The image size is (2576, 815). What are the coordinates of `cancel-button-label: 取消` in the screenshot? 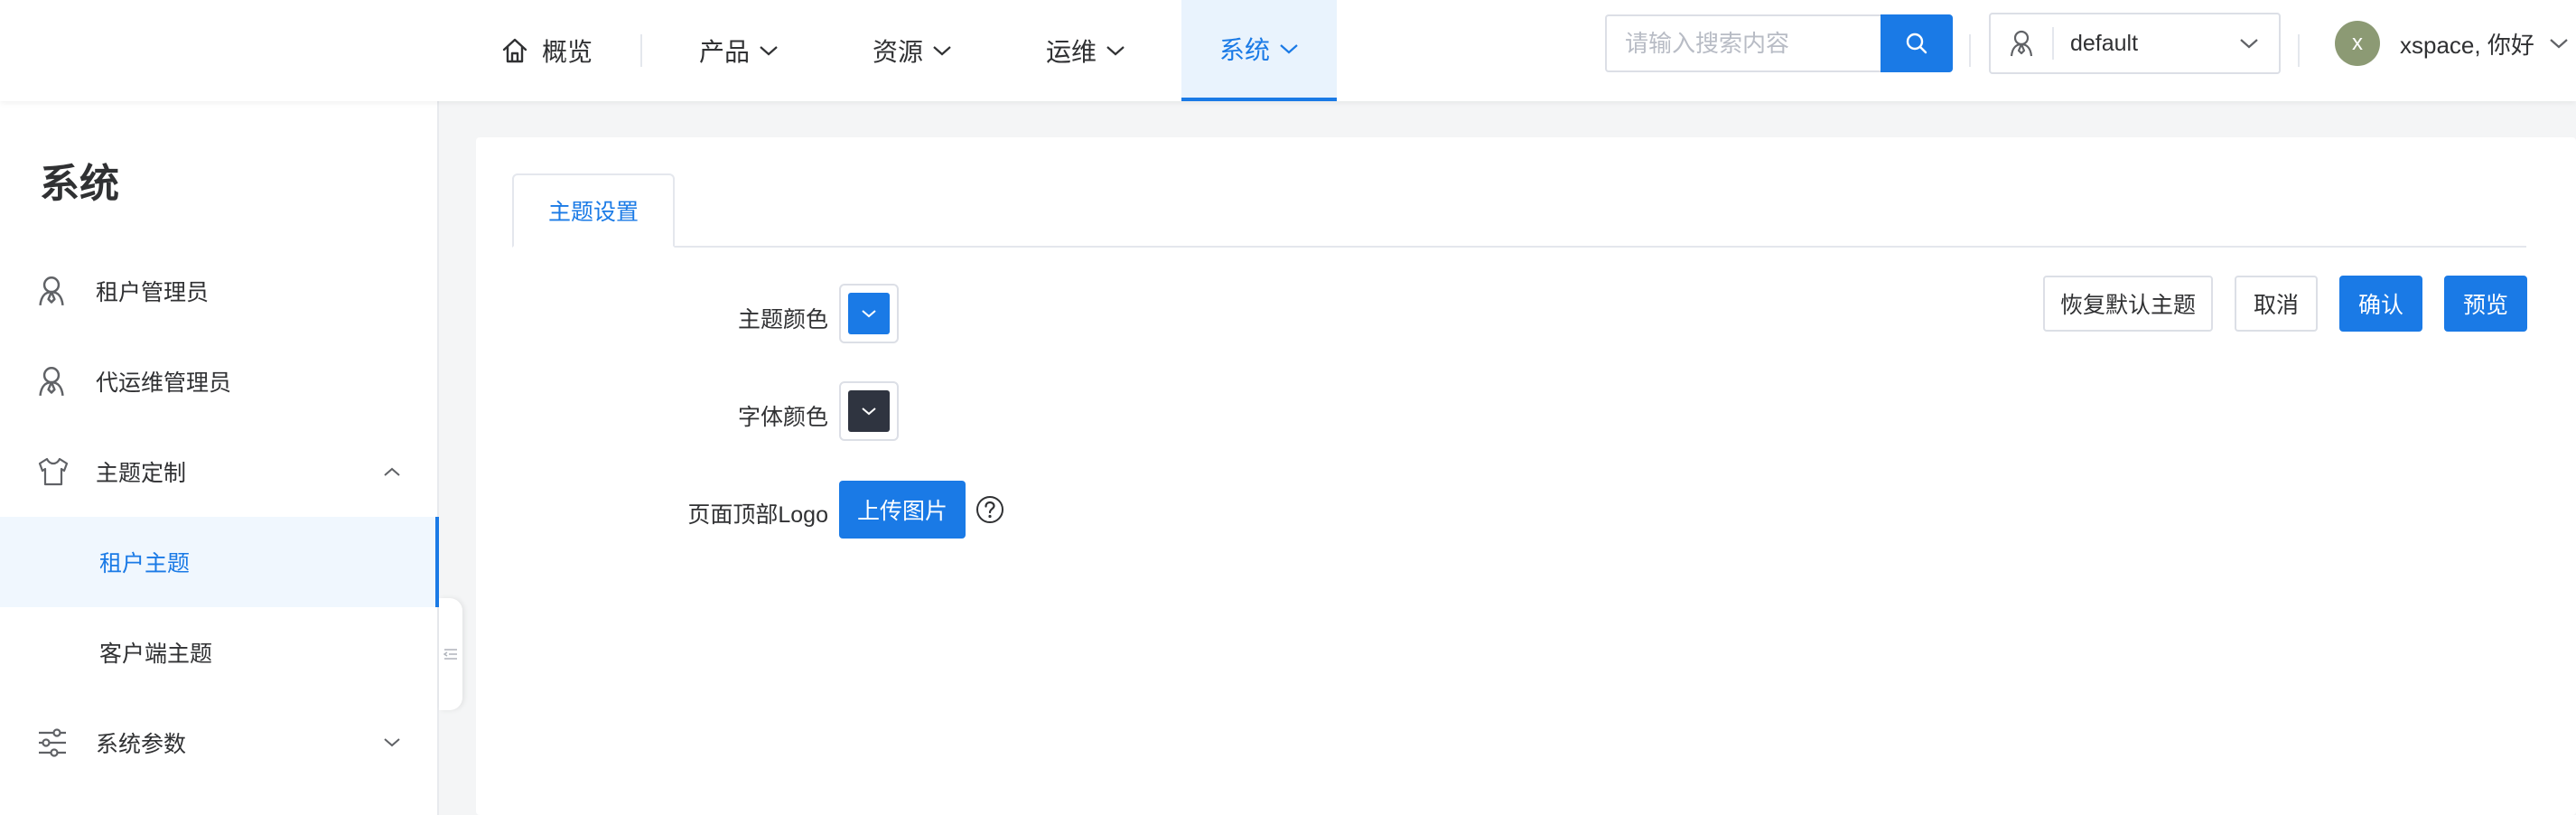 It's located at (2276, 305).